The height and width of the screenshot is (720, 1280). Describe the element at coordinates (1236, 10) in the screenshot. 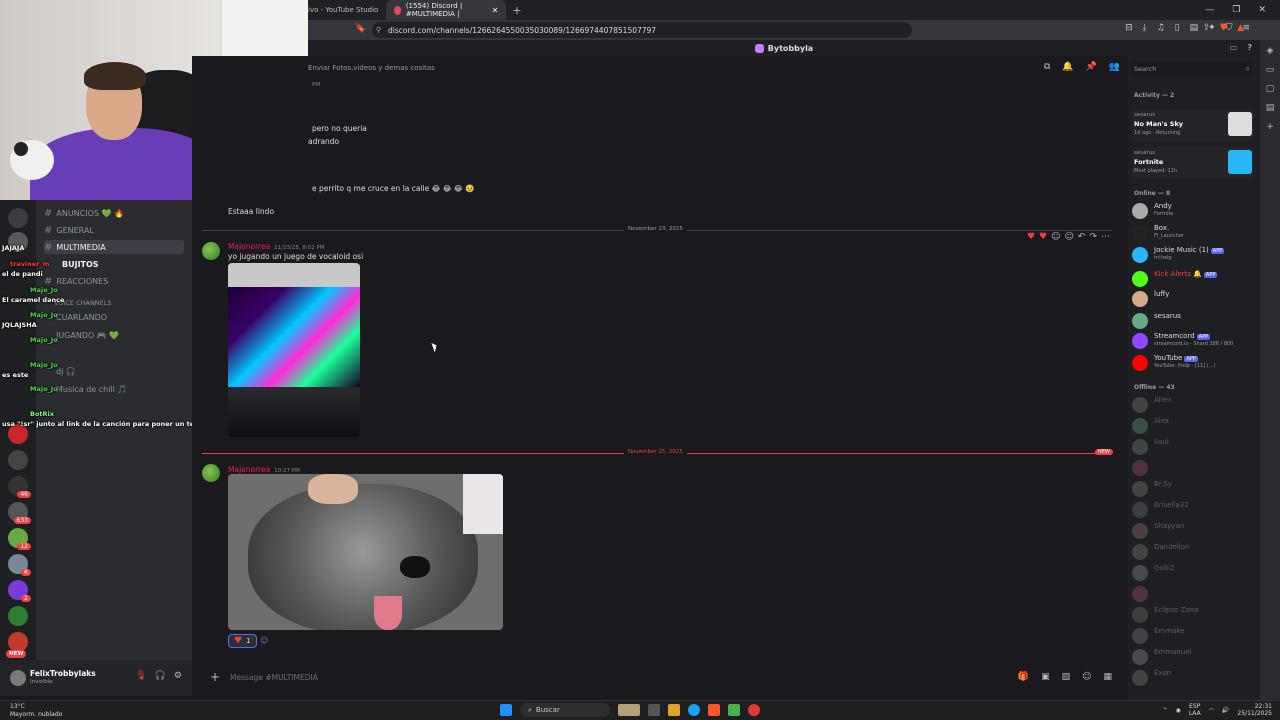

I see `restore-icon: ❐` at that location.